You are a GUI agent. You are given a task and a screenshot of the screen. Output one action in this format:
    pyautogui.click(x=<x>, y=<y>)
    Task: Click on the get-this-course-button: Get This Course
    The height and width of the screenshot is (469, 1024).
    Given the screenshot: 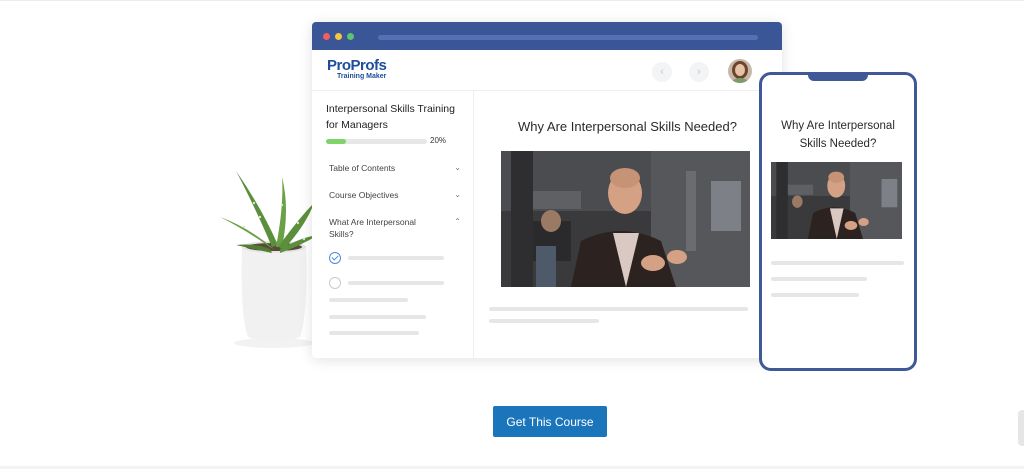 What is the action you would take?
    pyautogui.click(x=550, y=421)
    